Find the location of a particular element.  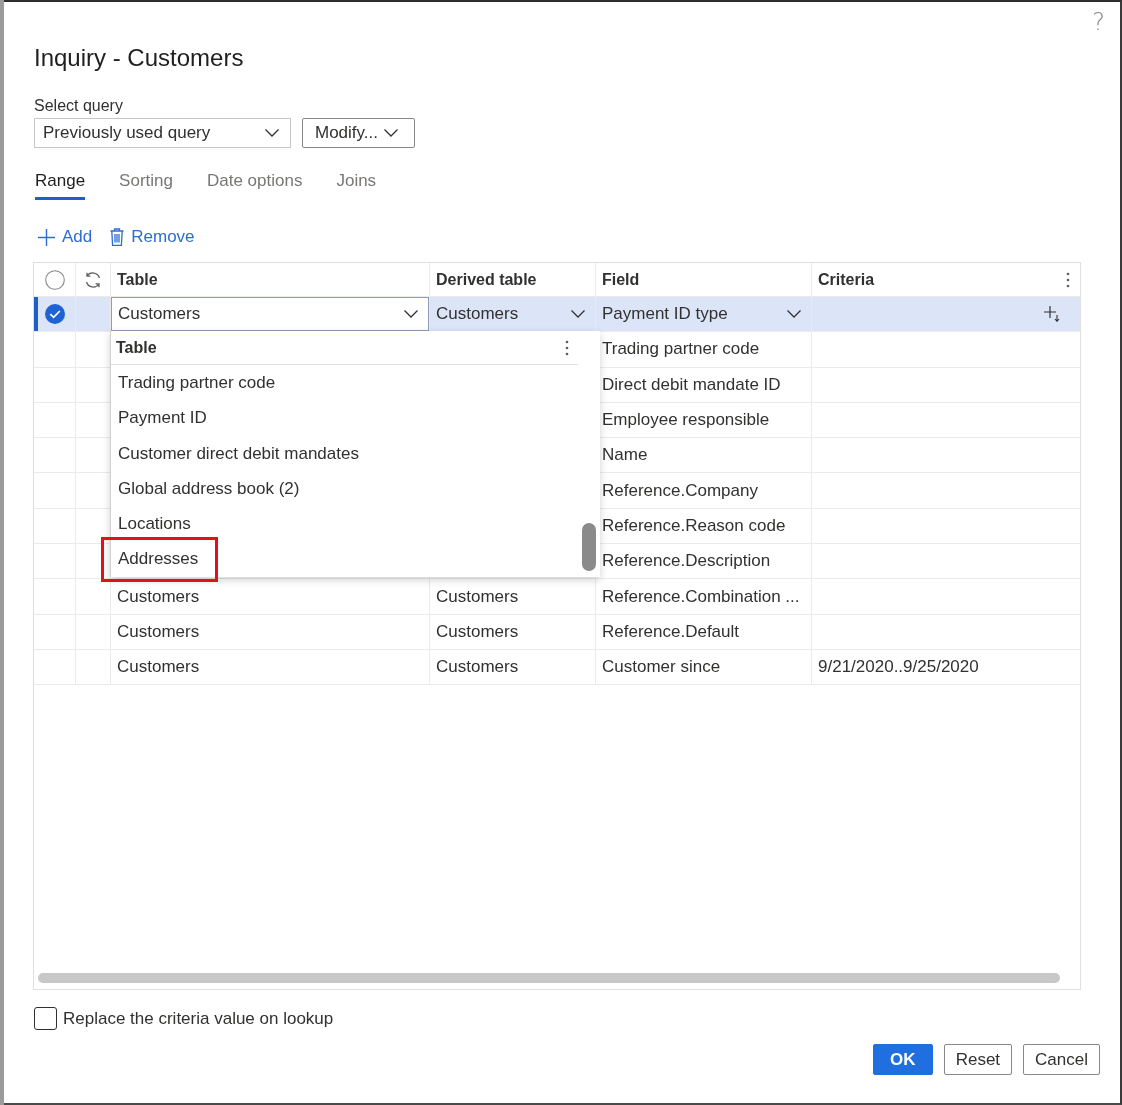

lookup-item: Addresses is located at coordinates (344, 559).